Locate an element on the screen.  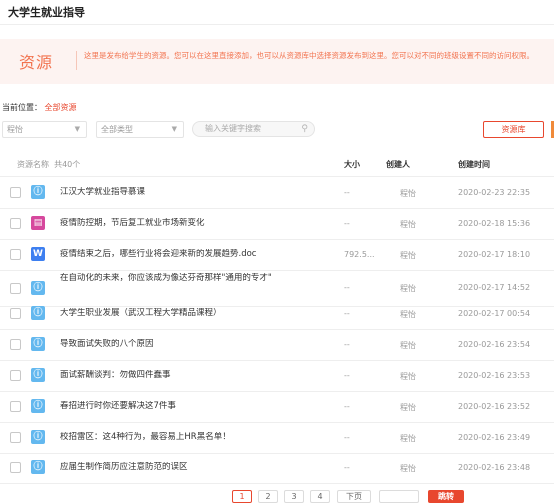
page-title: 大学生就业指导 is located at coordinates (46, 12).